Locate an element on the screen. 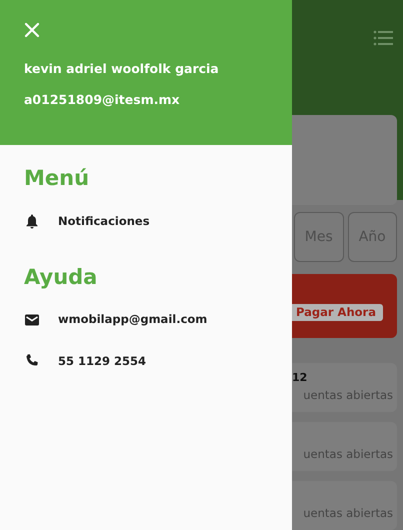  list-icon is located at coordinates (383, 38).